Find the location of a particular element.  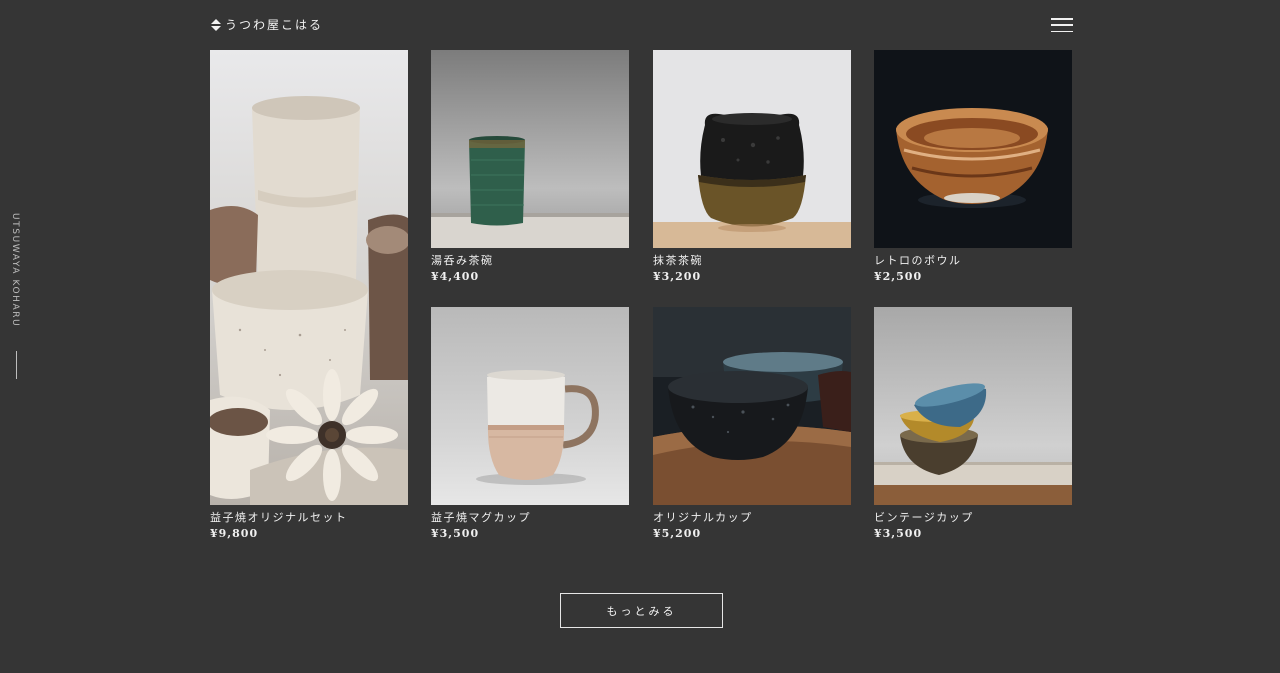

product-image-vintage-cup is located at coordinates (973, 406).